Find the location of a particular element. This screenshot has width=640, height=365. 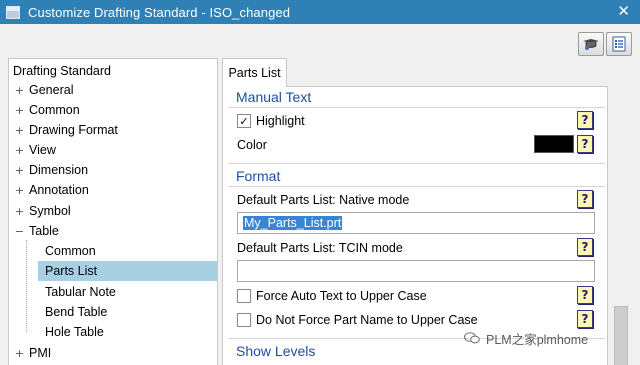

scrollbar-thumb is located at coordinates (621, 335).